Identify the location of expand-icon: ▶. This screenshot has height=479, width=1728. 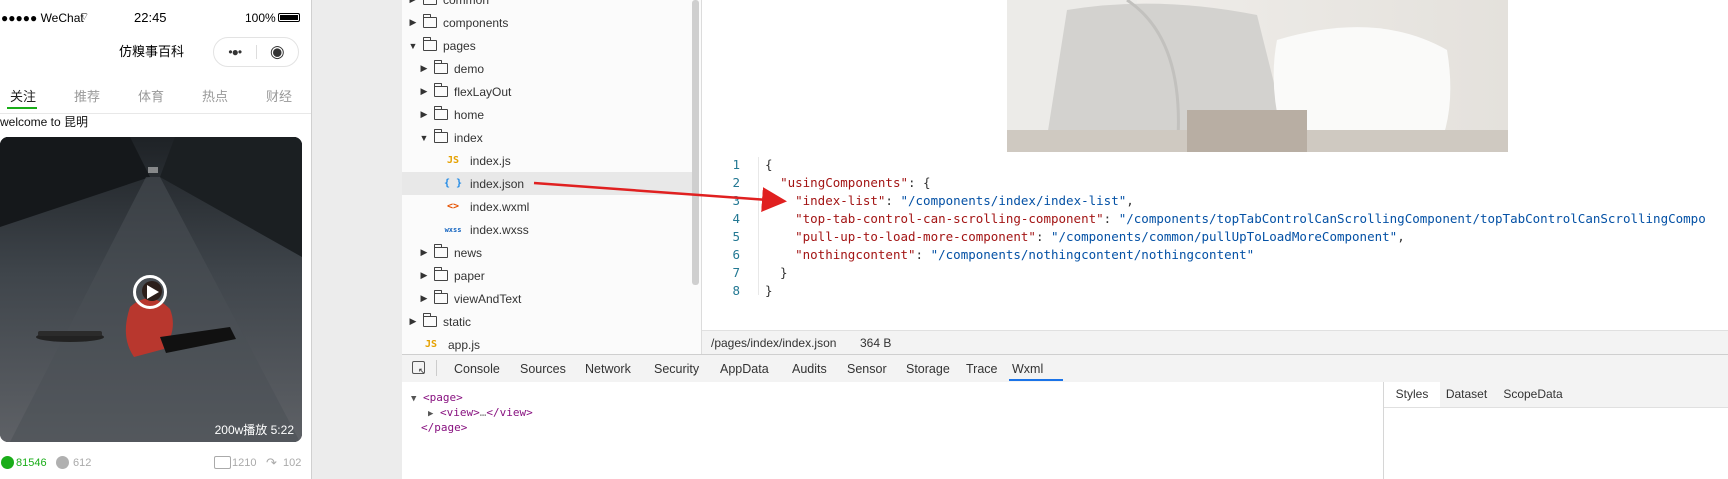
(430, 414).